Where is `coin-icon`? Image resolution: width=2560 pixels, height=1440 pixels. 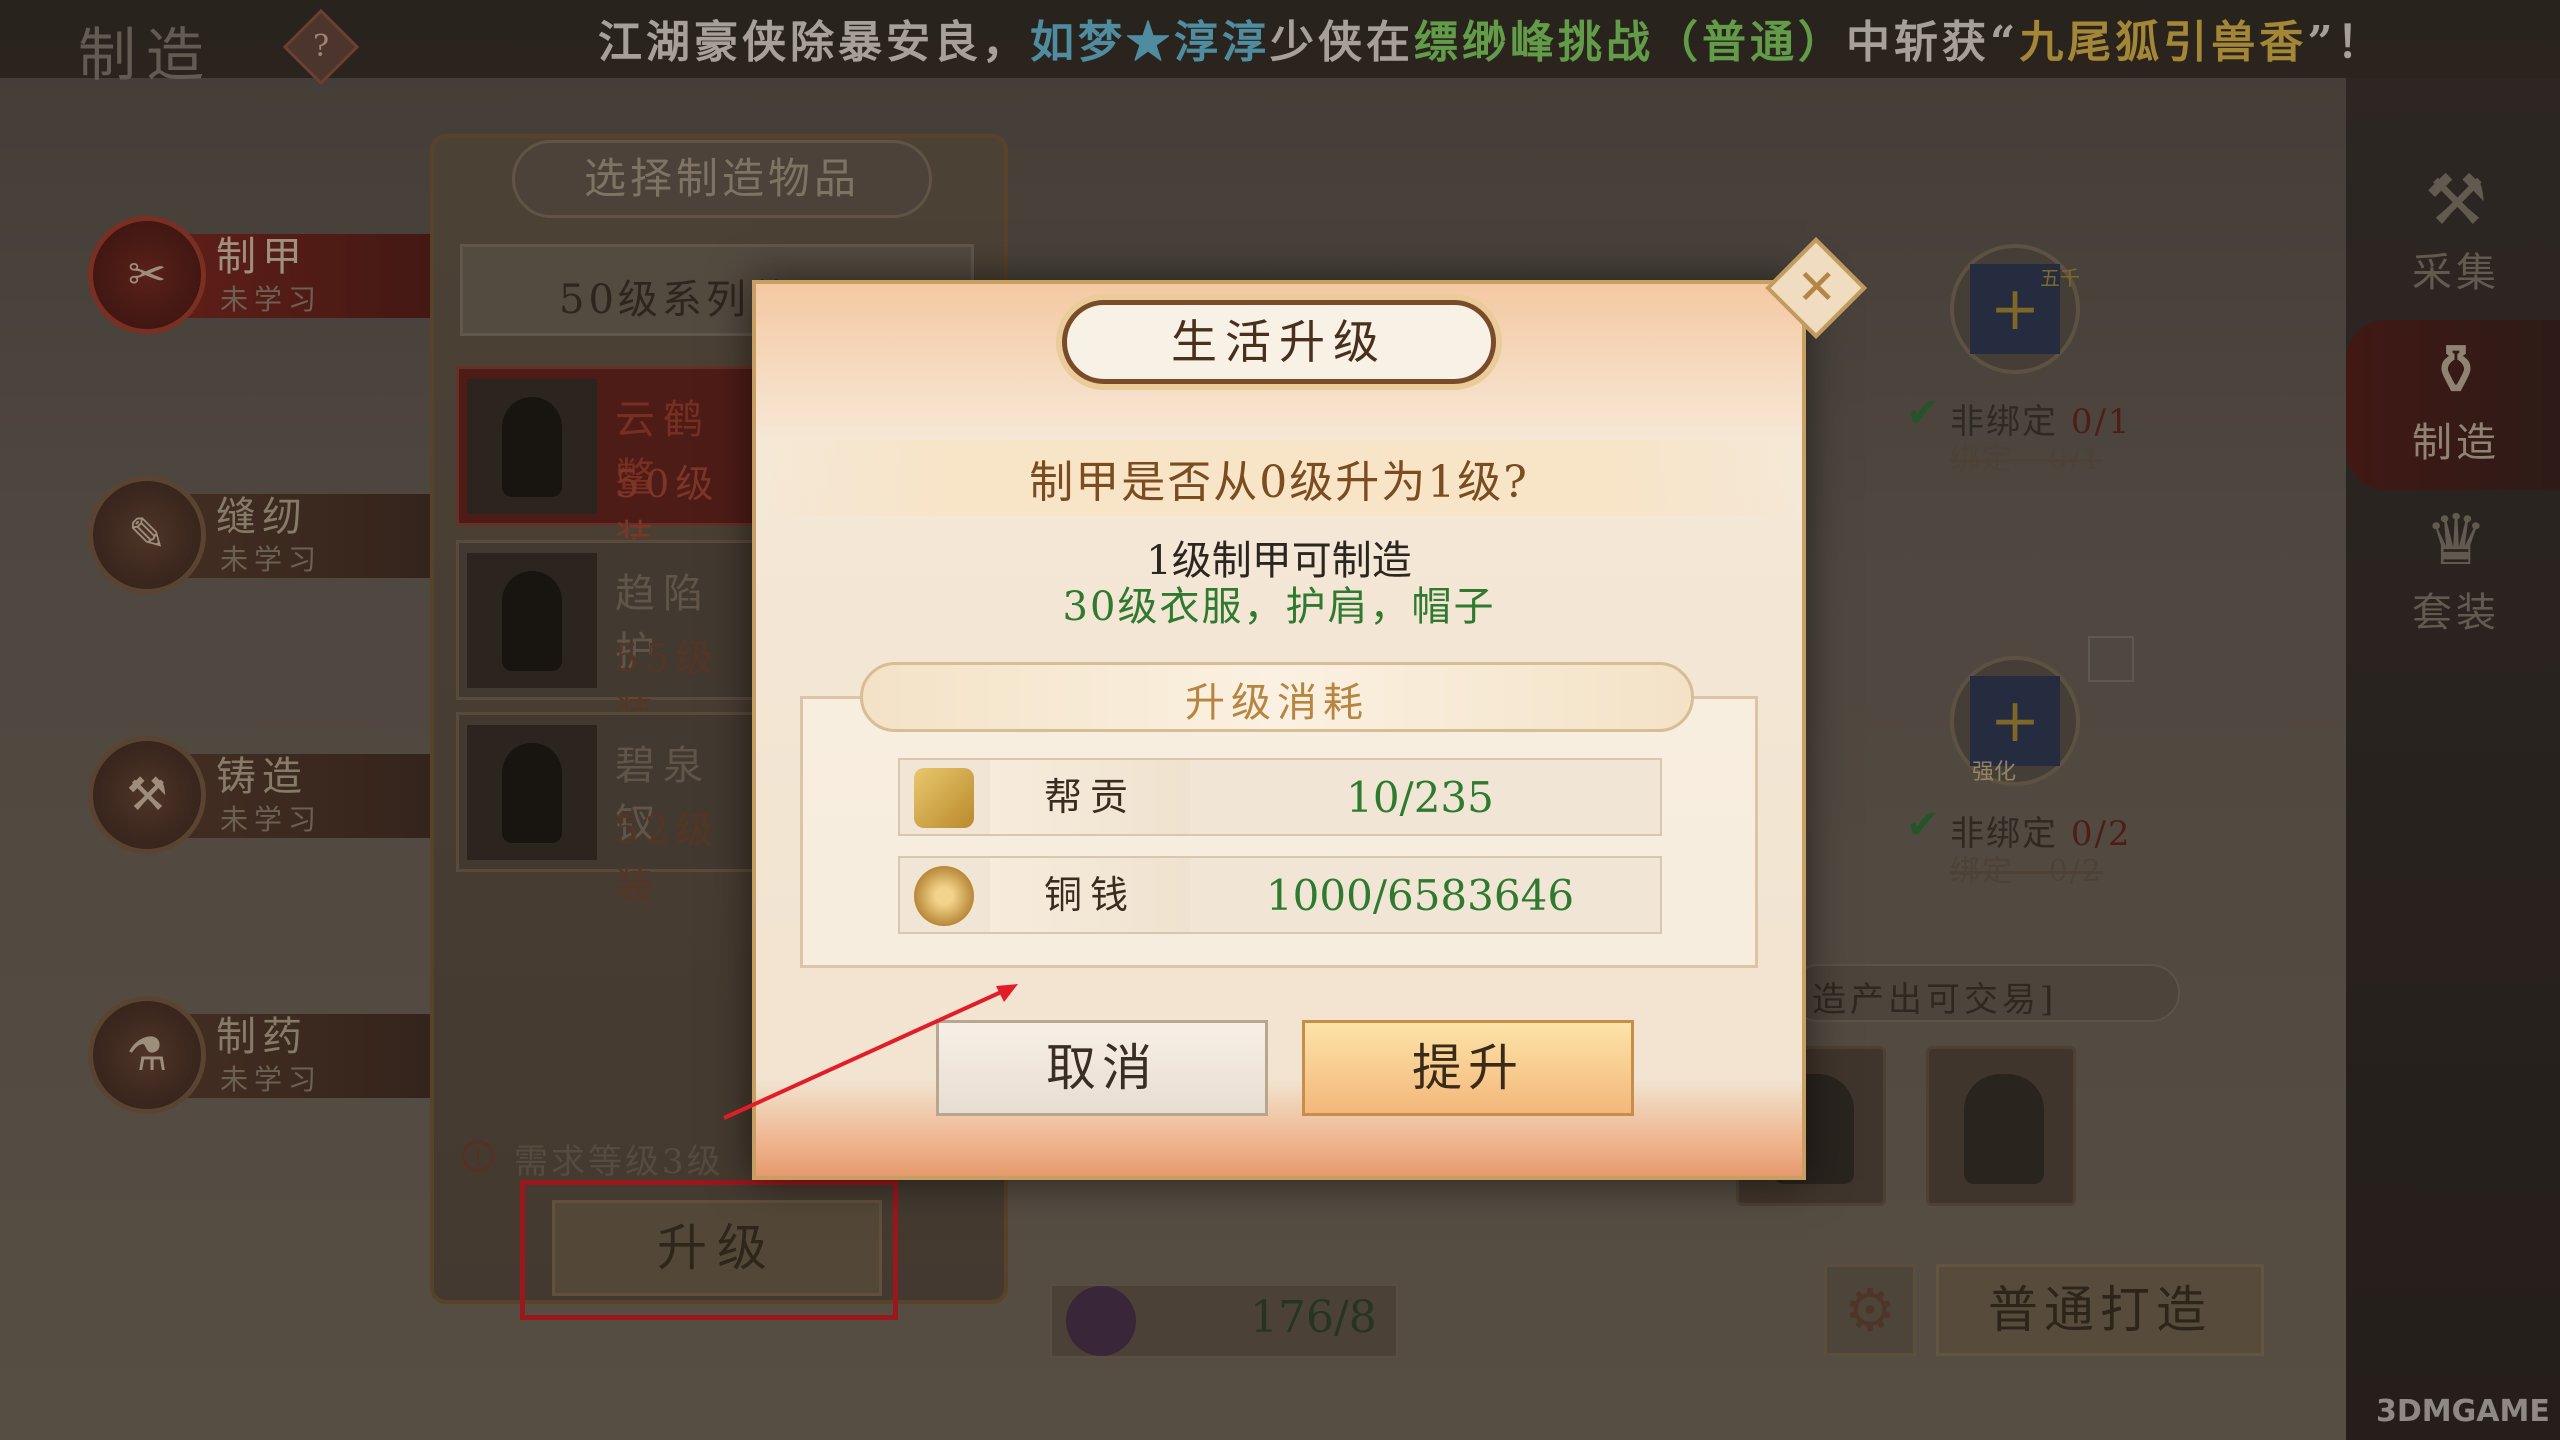
coin-icon is located at coordinates (944, 896).